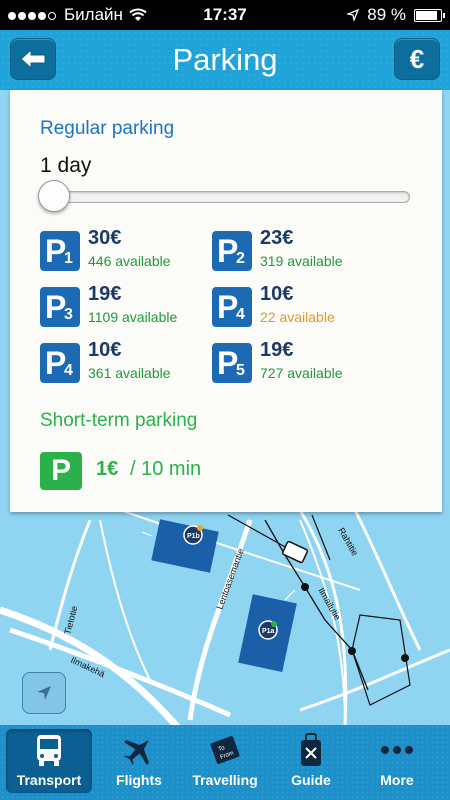  Describe the element at coordinates (232, 251) in the screenshot. I see `parking-badge: P2` at that location.